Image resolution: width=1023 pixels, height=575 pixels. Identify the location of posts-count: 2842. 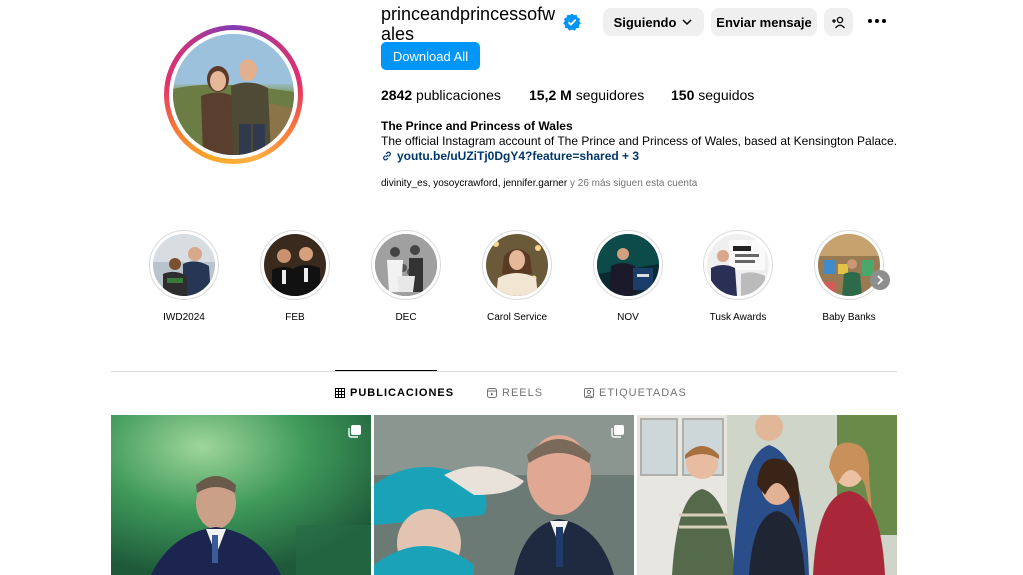
(397, 95).